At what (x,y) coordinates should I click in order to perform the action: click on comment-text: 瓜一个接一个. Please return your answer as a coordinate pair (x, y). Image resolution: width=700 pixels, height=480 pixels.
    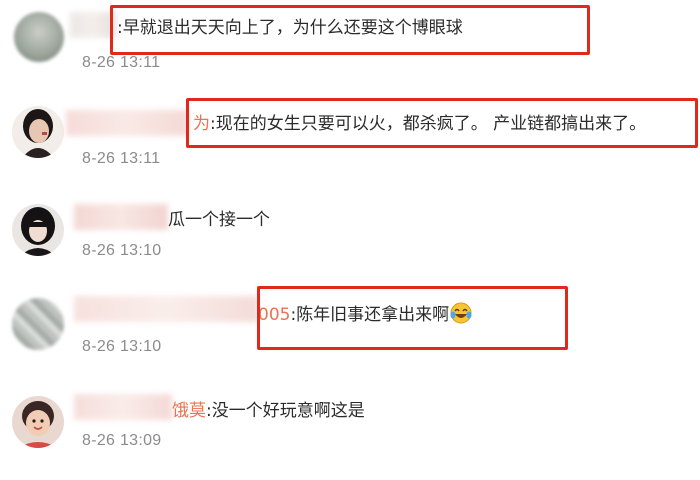
    Looking at the image, I should click on (219, 220).